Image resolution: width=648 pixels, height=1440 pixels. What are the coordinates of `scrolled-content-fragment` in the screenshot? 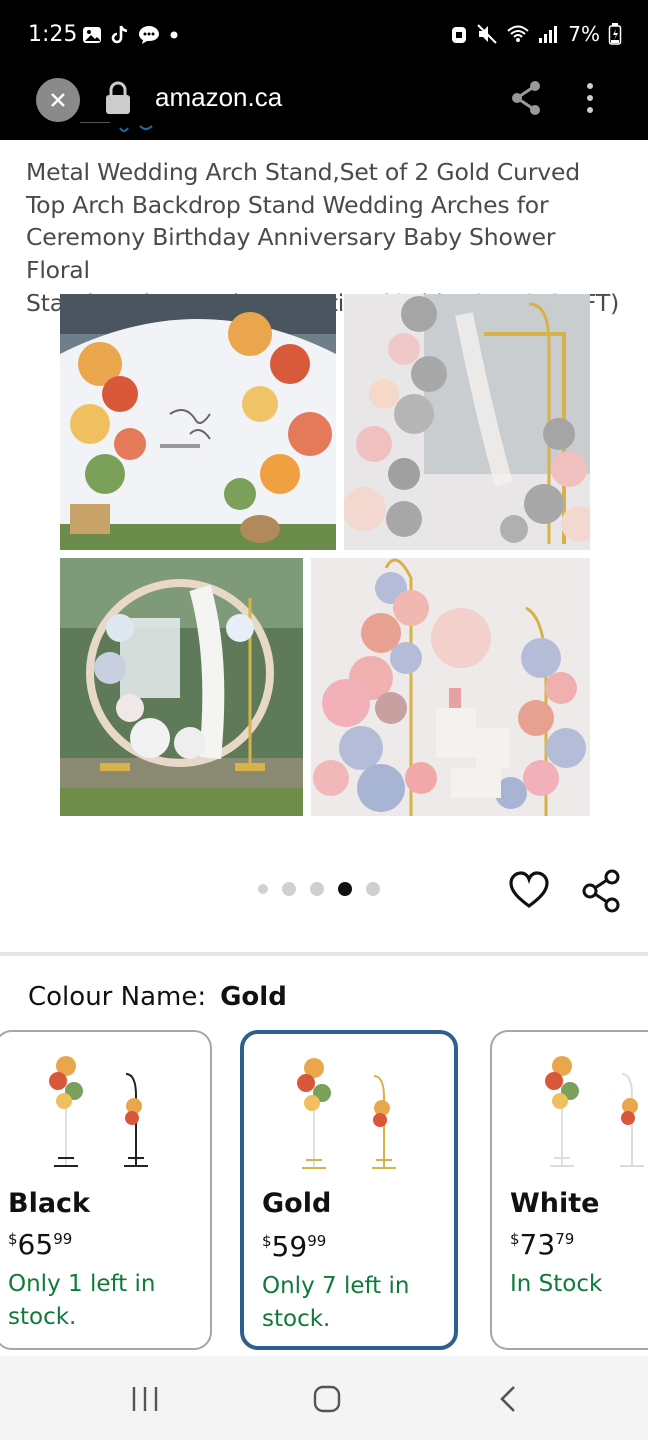 It's located at (116, 127).